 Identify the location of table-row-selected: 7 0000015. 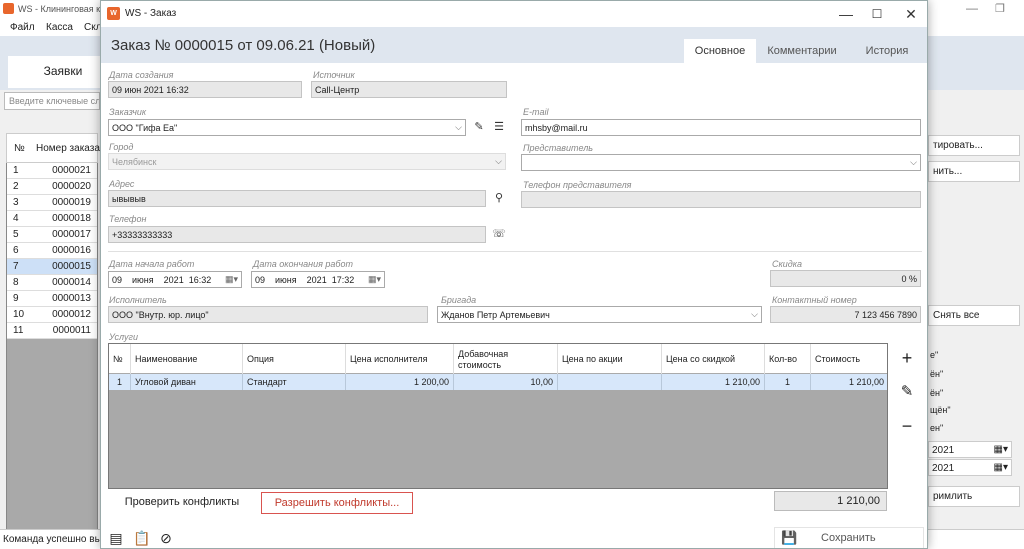
(52, 267).